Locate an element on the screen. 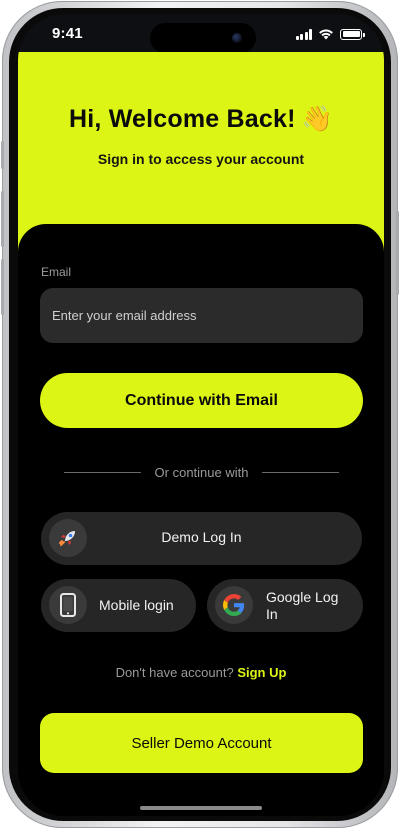 This screenshot has height=829, width=400. welcome-subtitle: Sign in to access your account is located at coordinates (201, 159).